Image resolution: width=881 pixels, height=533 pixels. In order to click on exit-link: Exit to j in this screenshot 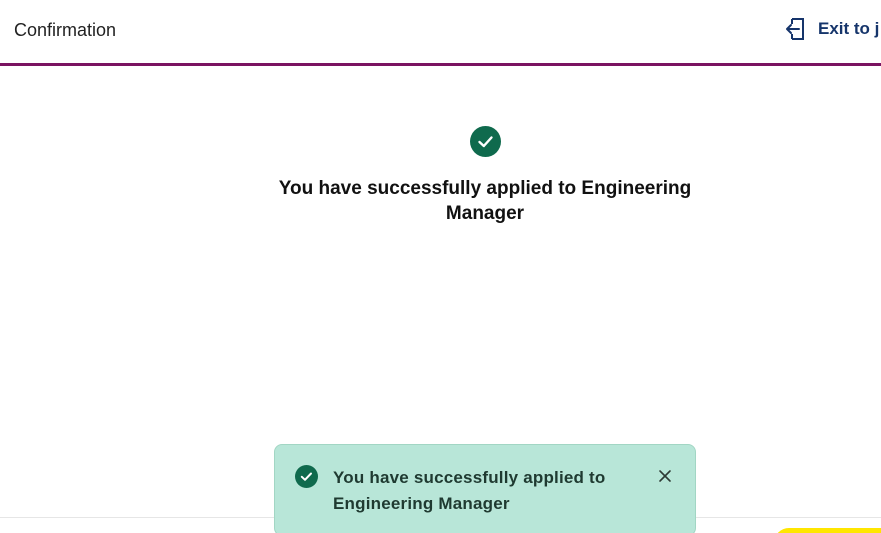, I will do `click(831, 29)`.